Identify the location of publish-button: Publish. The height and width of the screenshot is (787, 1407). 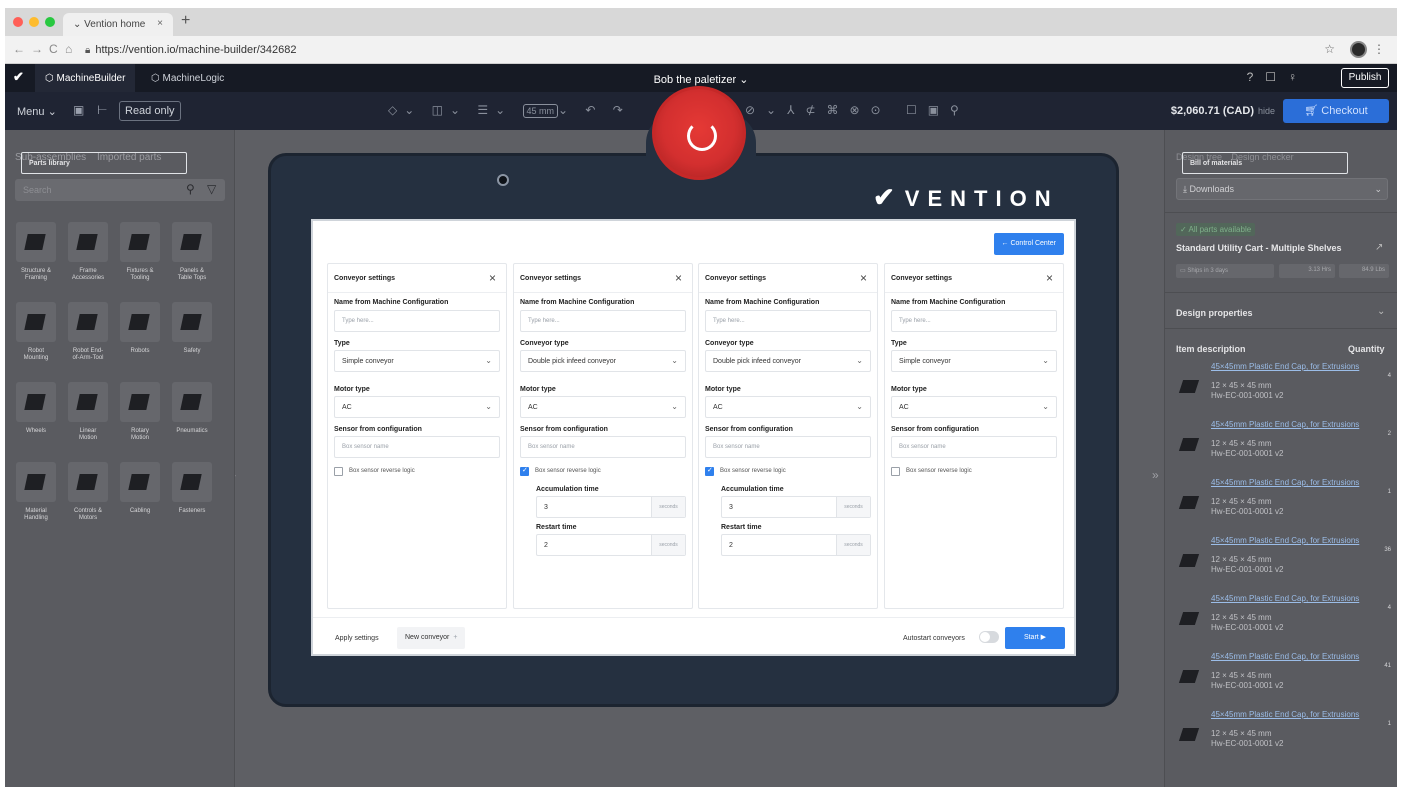
(1365, 78).